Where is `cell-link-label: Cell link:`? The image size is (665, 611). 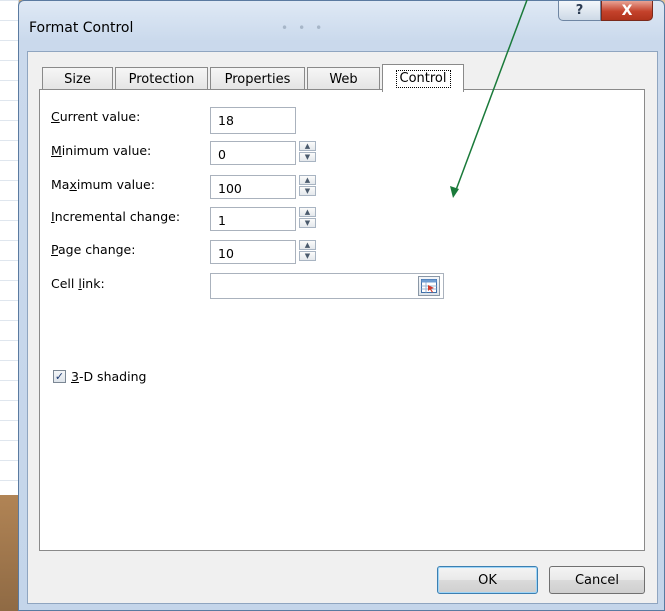
cell-link-label: Cell link: is located at coordinates (78, 283).